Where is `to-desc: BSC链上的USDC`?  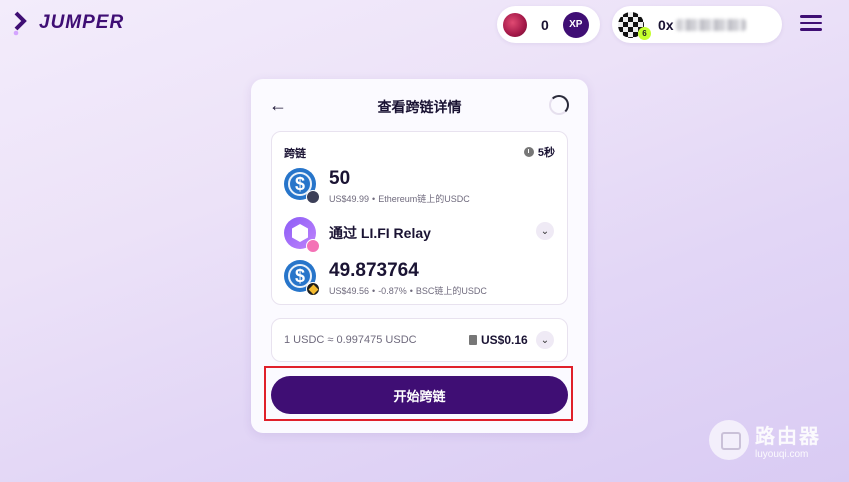 to-desc: BSC链上的USDC is located at coordinates (451, 291).